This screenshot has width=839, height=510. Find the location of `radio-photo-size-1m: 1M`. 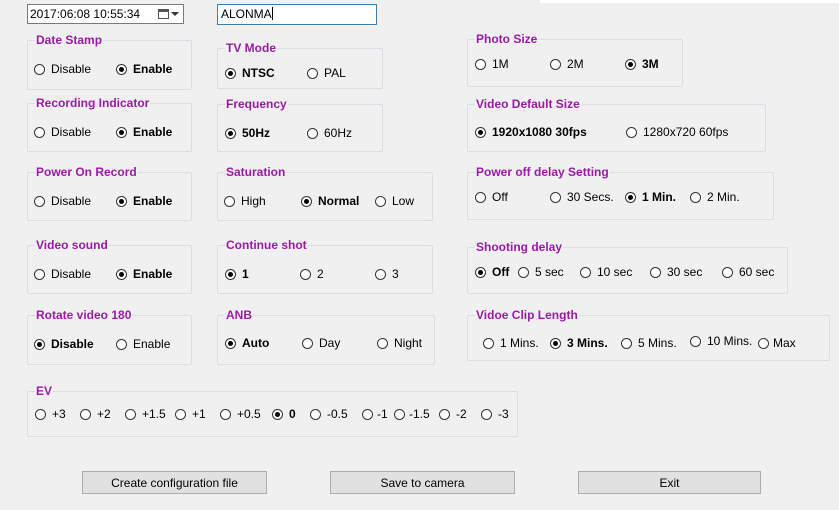

radio-photo-size-1m: 1M is located at coordinates (492, 64).